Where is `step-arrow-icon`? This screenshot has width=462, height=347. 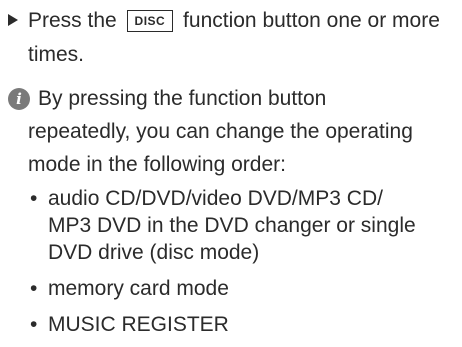 step-arrow-icon is located at coordinates (13, 20).